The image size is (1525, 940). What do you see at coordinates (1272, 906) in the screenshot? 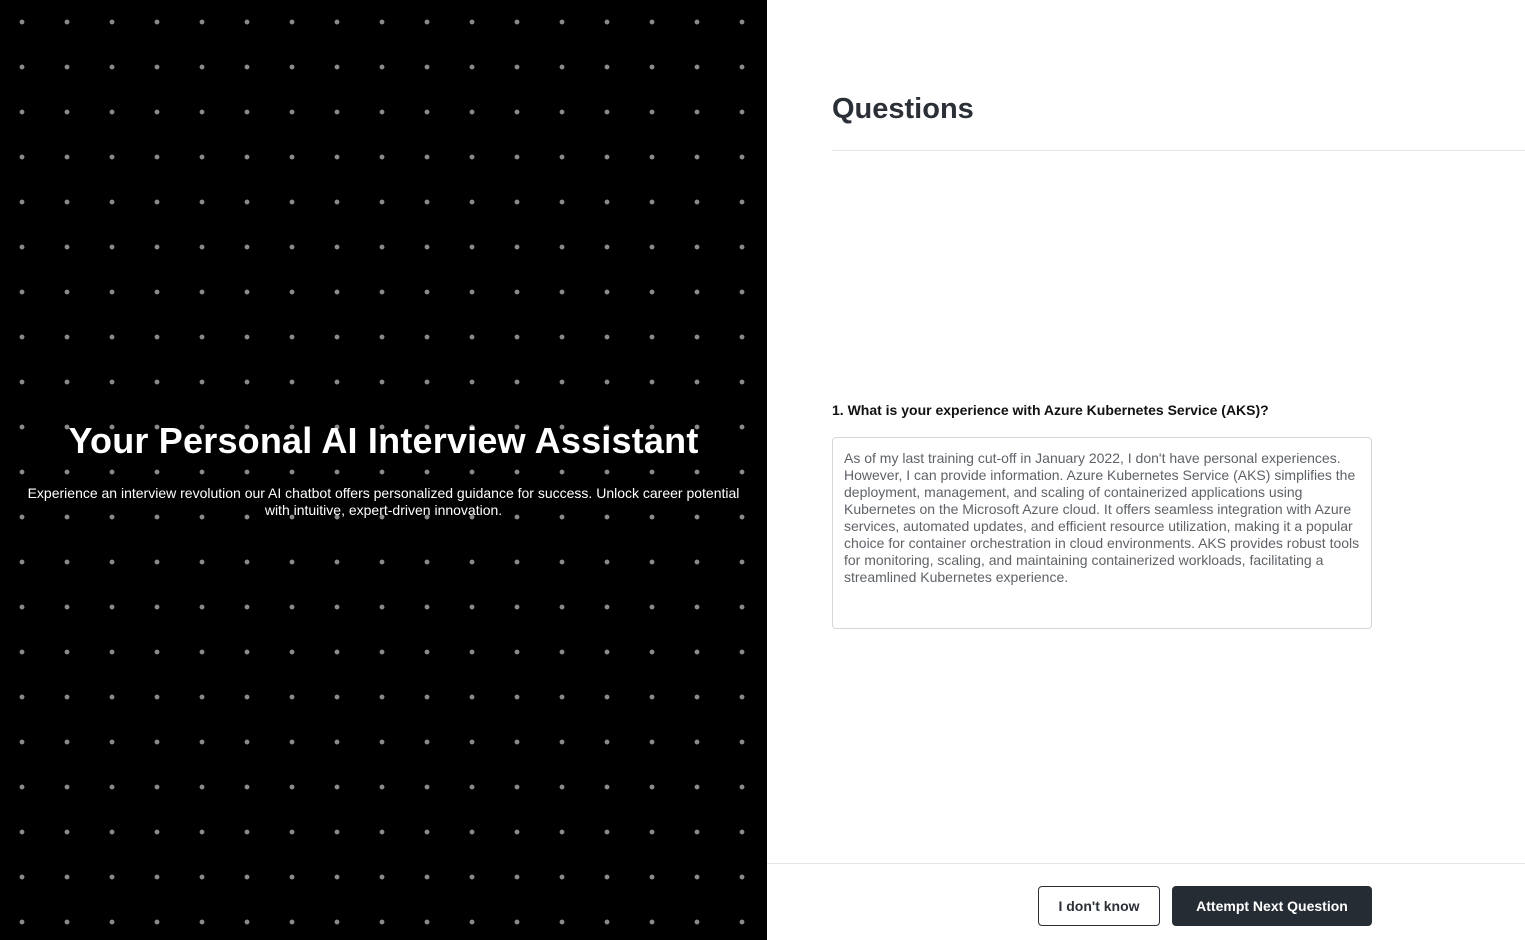
I see `next-question-button: Attempt Next Question` at bounding box center [1272, 906].